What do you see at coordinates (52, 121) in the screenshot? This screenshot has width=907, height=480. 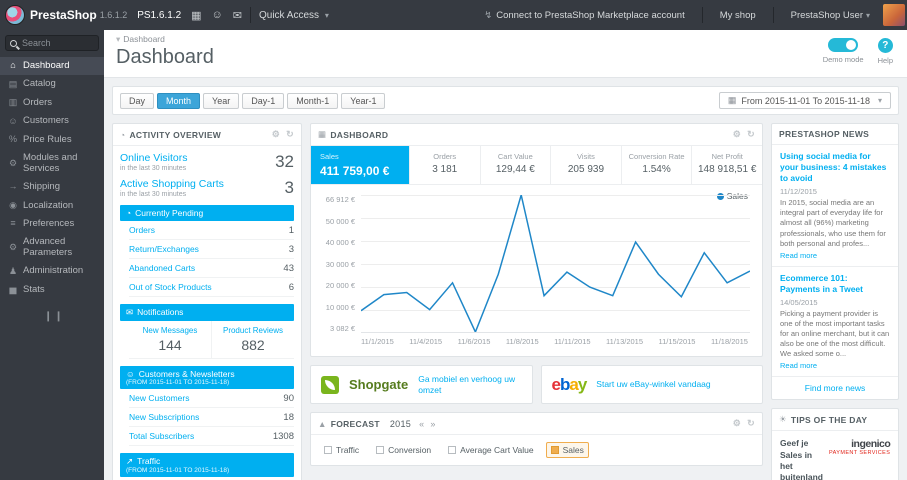 I see `sidebar-item-customers: ☺ Customers` at bounding box center [52, 121].